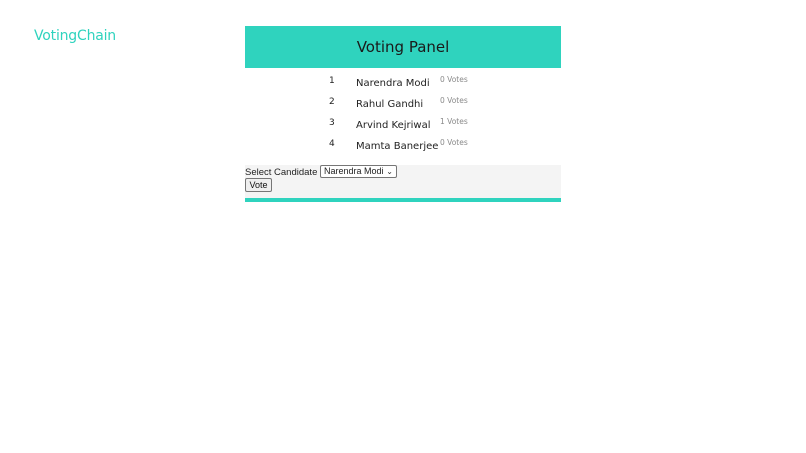  Describe the element at coordinates (403, 181) in the screenshot. I see `vote-form: Select Candidate Narendra Modi ⌄ Vote` at that location.